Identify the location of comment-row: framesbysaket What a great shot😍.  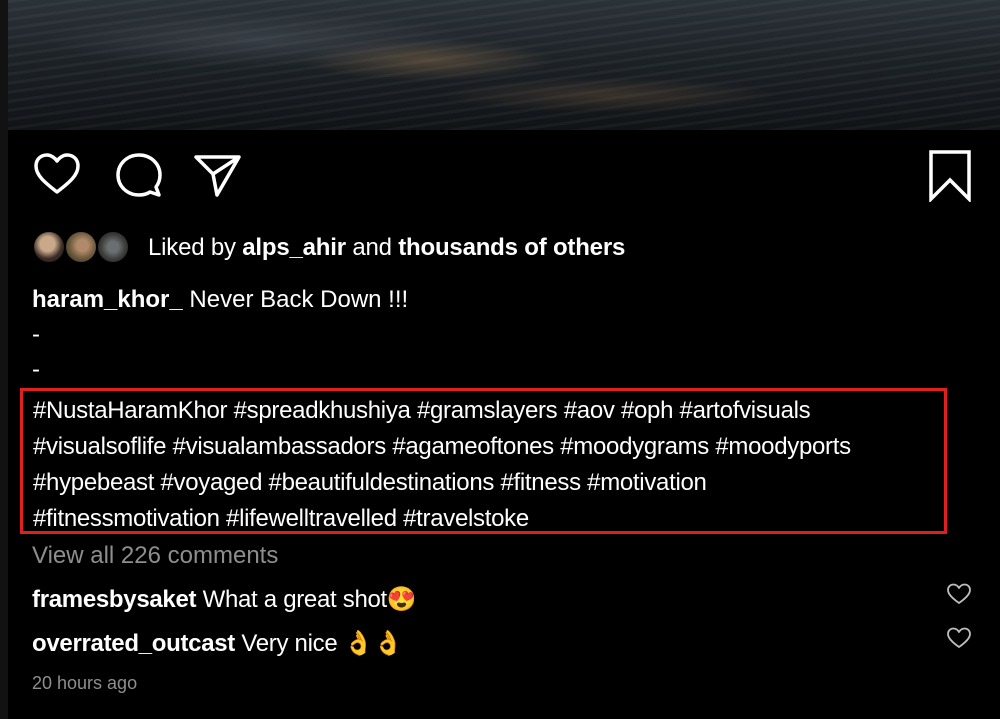
(224, 599).